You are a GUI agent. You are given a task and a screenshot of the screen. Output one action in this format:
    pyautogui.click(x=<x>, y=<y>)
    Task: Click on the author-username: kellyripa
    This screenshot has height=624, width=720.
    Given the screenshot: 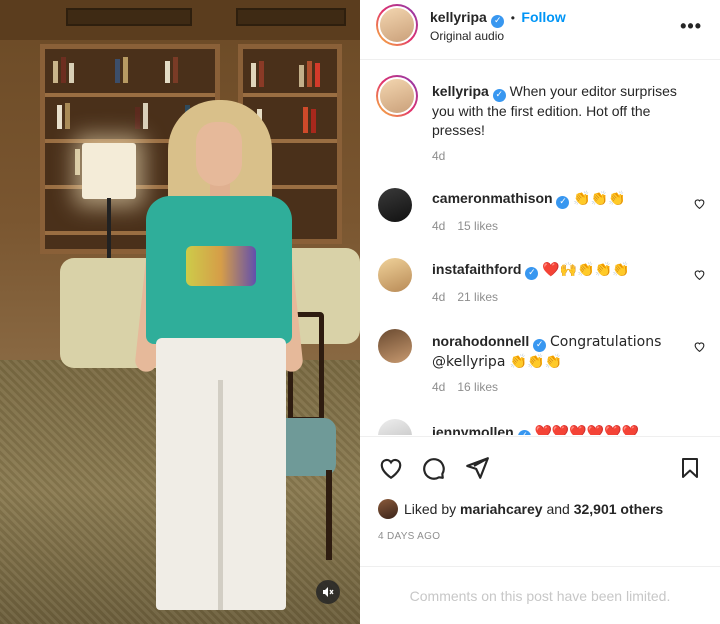 What is the action you would take?
    pyautogui.click(x=458, y=17)
    